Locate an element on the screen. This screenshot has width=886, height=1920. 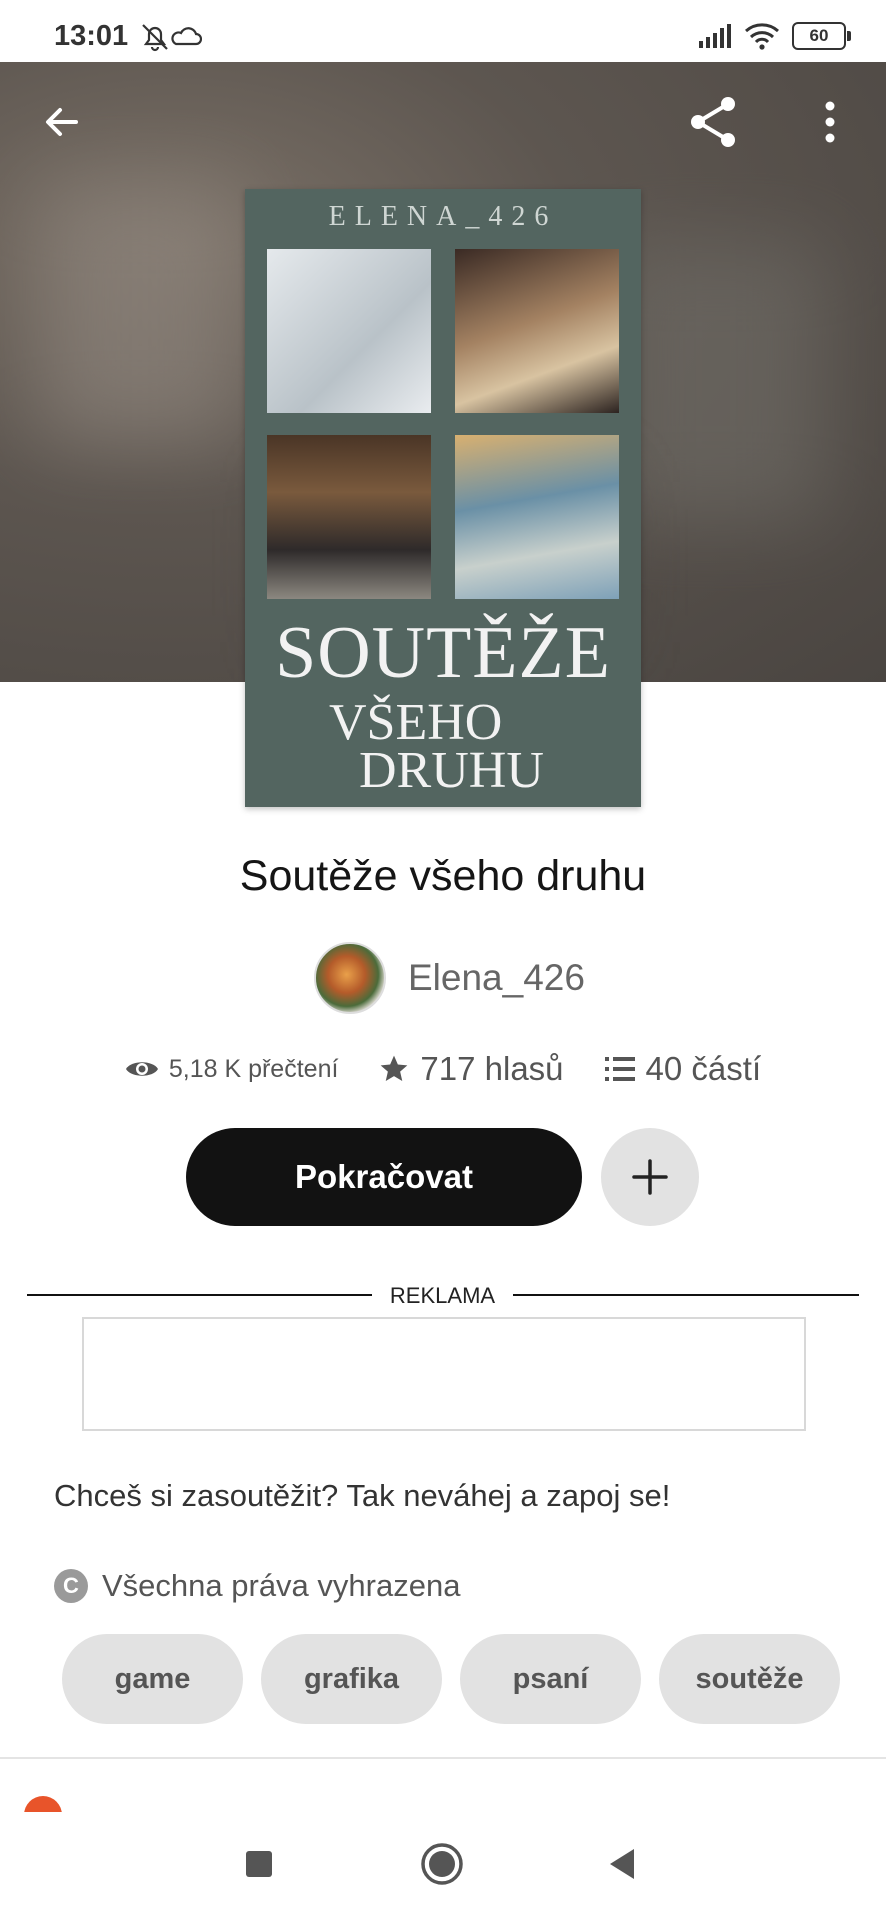
list-icon is located at coordinates (619, 1069).